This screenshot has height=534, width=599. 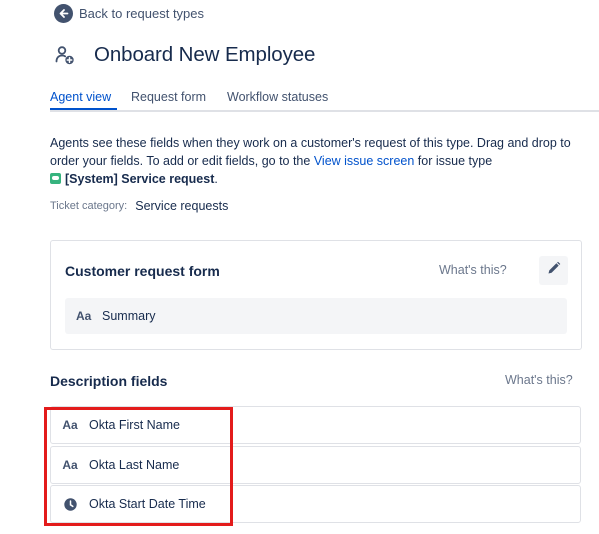 What do you see at coordinates (65, 55) in the screenshot?
I see `person-add-icon` at bounding box center [65, 55].